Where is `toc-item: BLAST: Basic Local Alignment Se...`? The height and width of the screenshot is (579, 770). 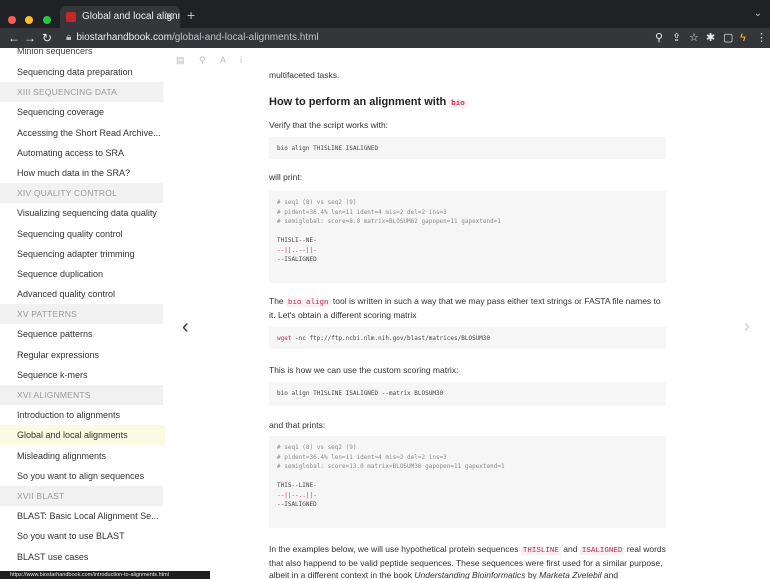
toc-item: BLAST: Basic Local Alignment Se... is located at coordinates (82, 516).